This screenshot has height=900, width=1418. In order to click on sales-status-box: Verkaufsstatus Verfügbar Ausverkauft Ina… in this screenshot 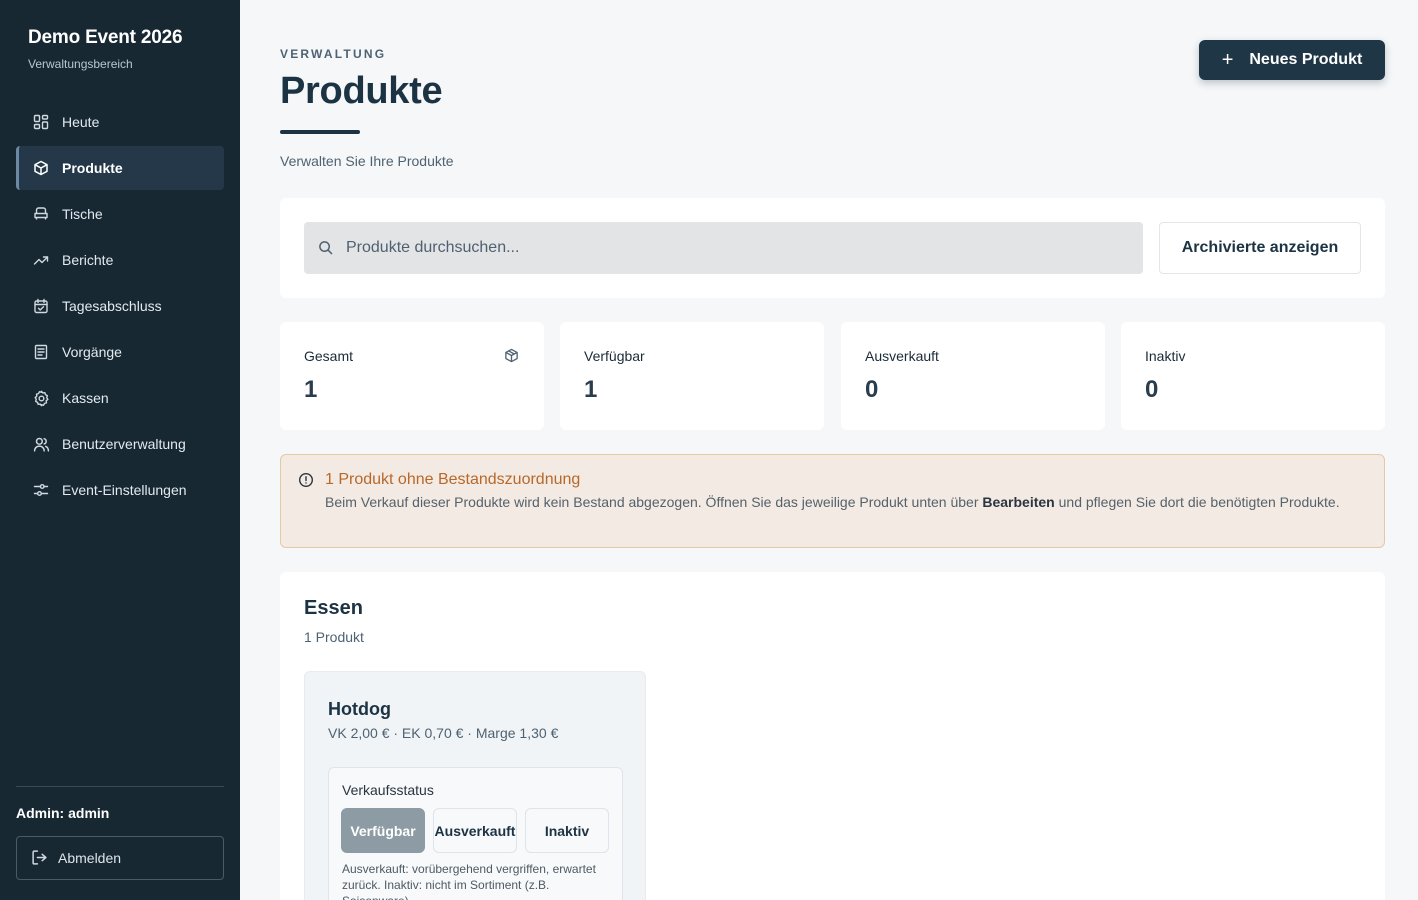, I will do `click(475, 833)`.